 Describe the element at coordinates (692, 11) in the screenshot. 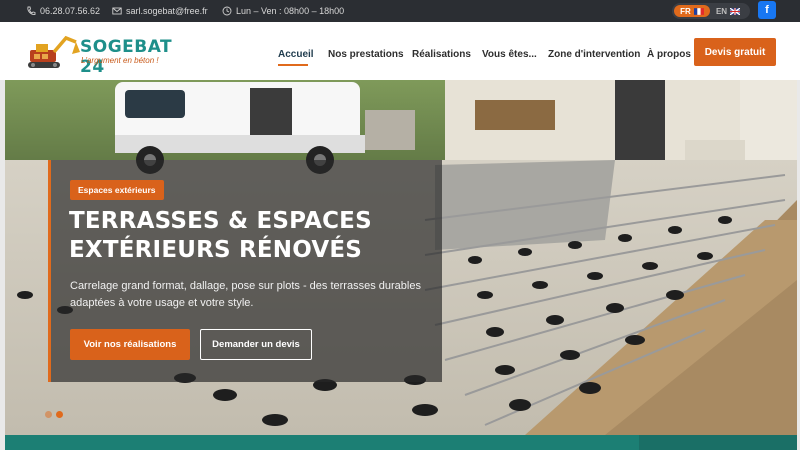

I see `lang-fr-button: FR` at that location.